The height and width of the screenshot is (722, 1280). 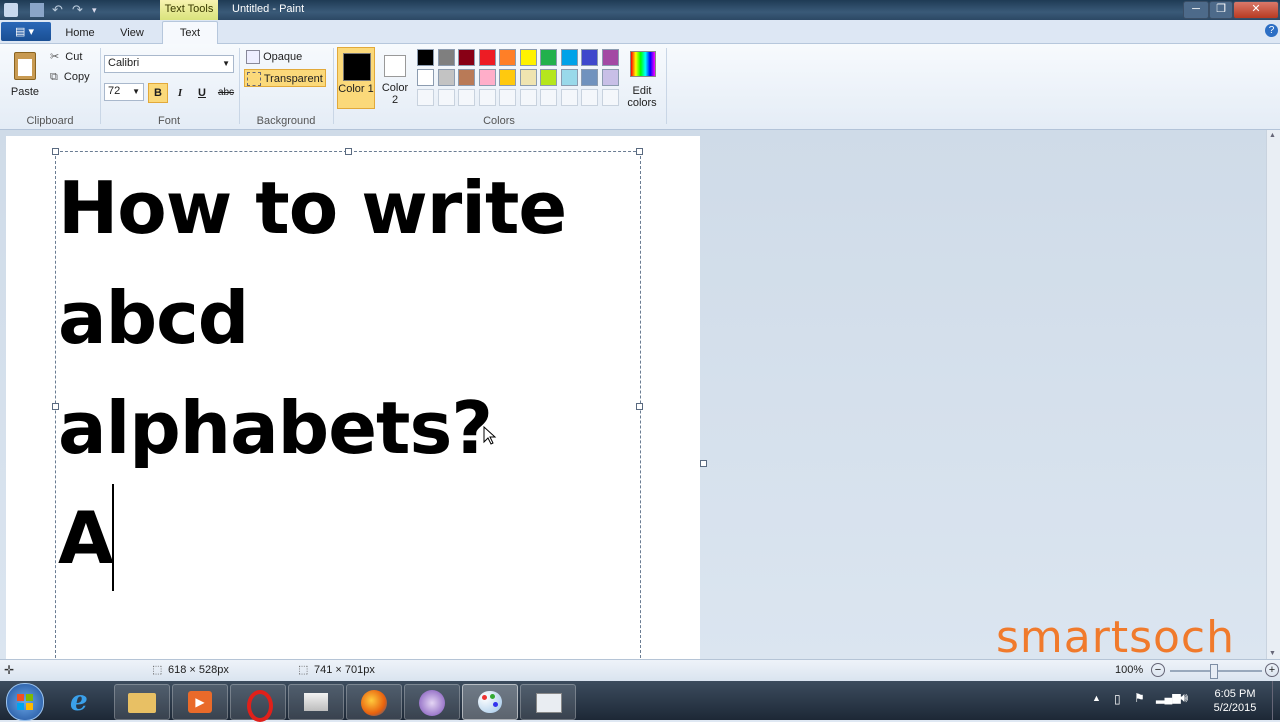 What do you see at coordinates (142, 702) in the screenshot?
I see `file-explorer-icon` at bounding box center [142, 702].